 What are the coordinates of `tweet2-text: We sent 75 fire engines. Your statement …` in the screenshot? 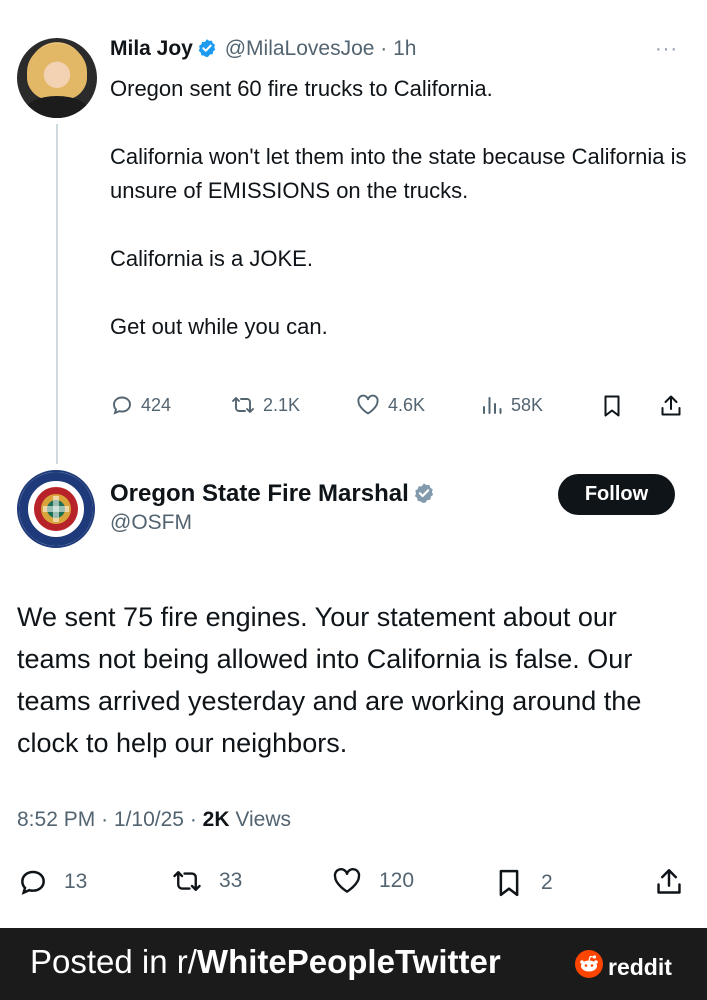 It's located at (329, 680).